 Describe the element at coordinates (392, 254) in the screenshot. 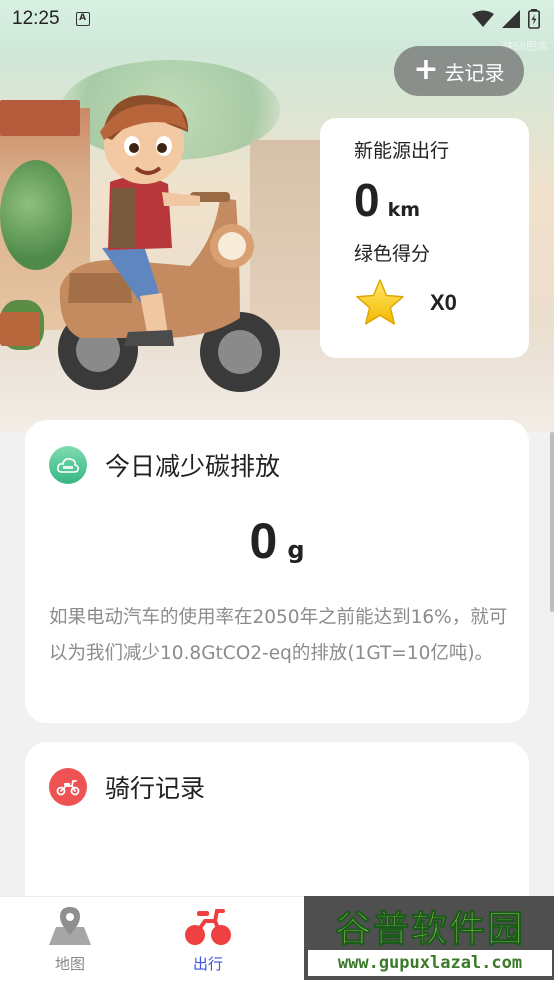

I see `green-score-label: 绿色得分` at that location.